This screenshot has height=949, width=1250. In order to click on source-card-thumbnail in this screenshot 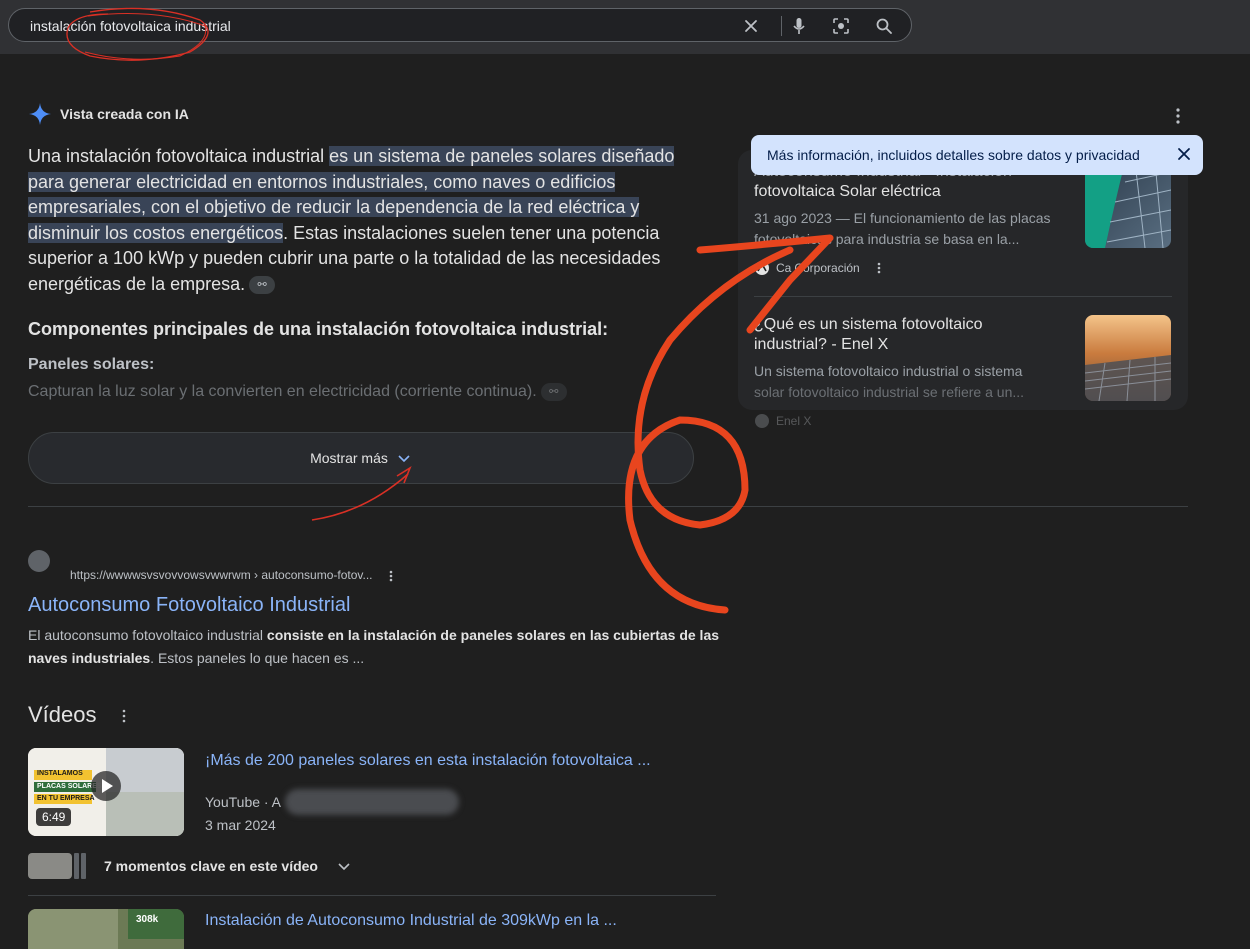, I will do `click(1128, 358)`.